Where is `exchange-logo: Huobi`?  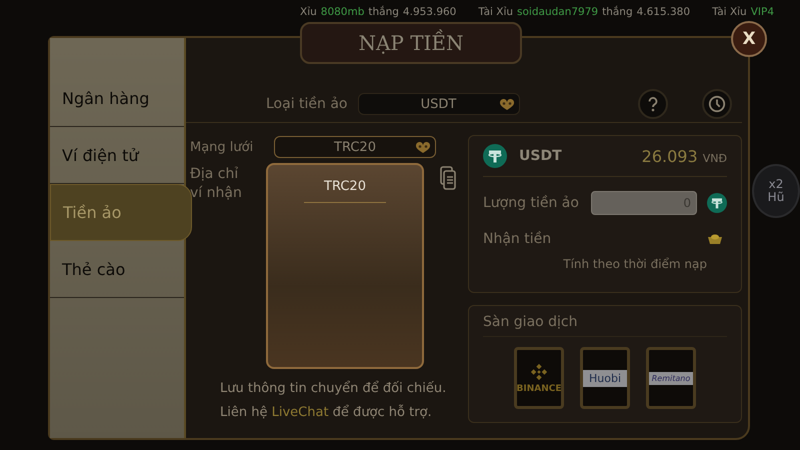
exchange-logo: Huobi is located at coordinates (605, 378).